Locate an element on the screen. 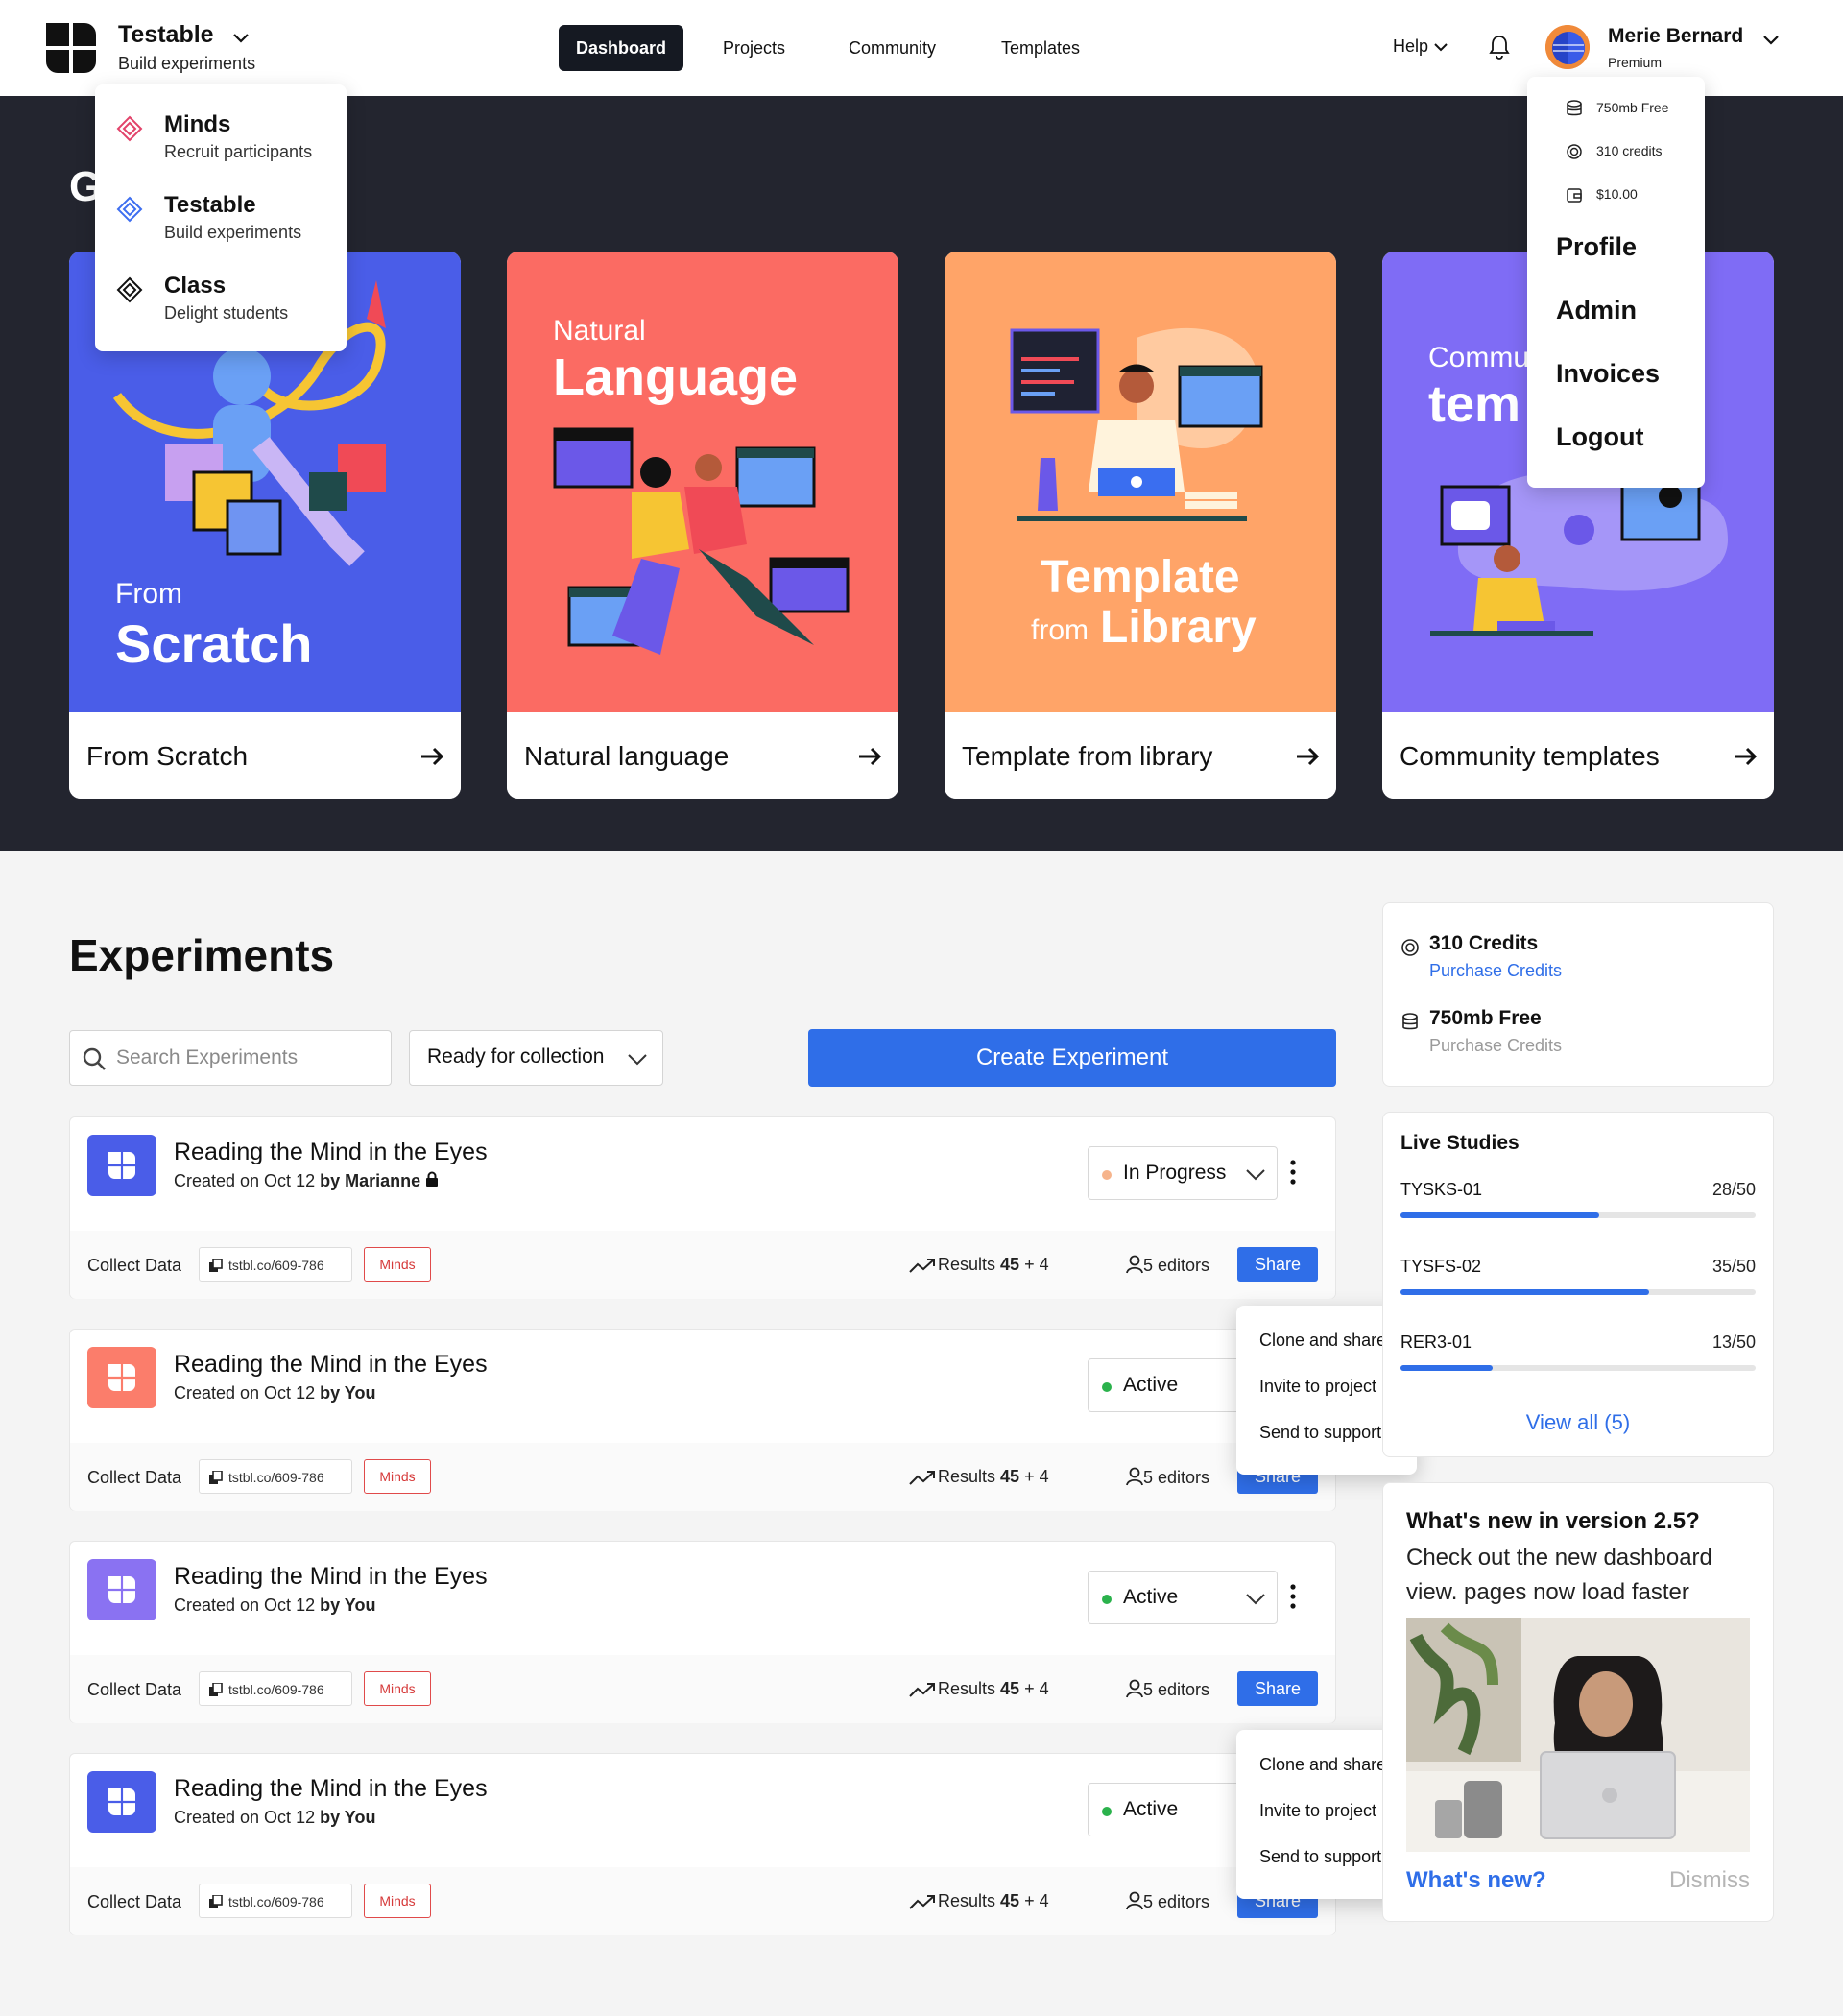 Image resolution: width=1843 pixels, height=2016 pixels. storage-stat: 750mb Free is located at coordinates (1632, 107).